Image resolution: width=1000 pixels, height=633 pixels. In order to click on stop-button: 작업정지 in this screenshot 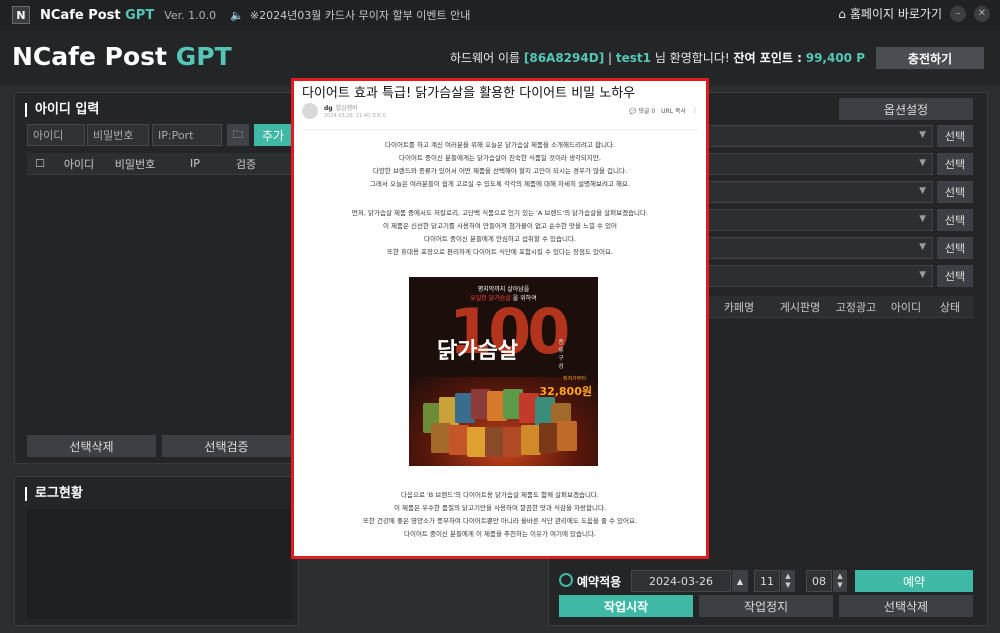, I will do `click(766, 606)`.